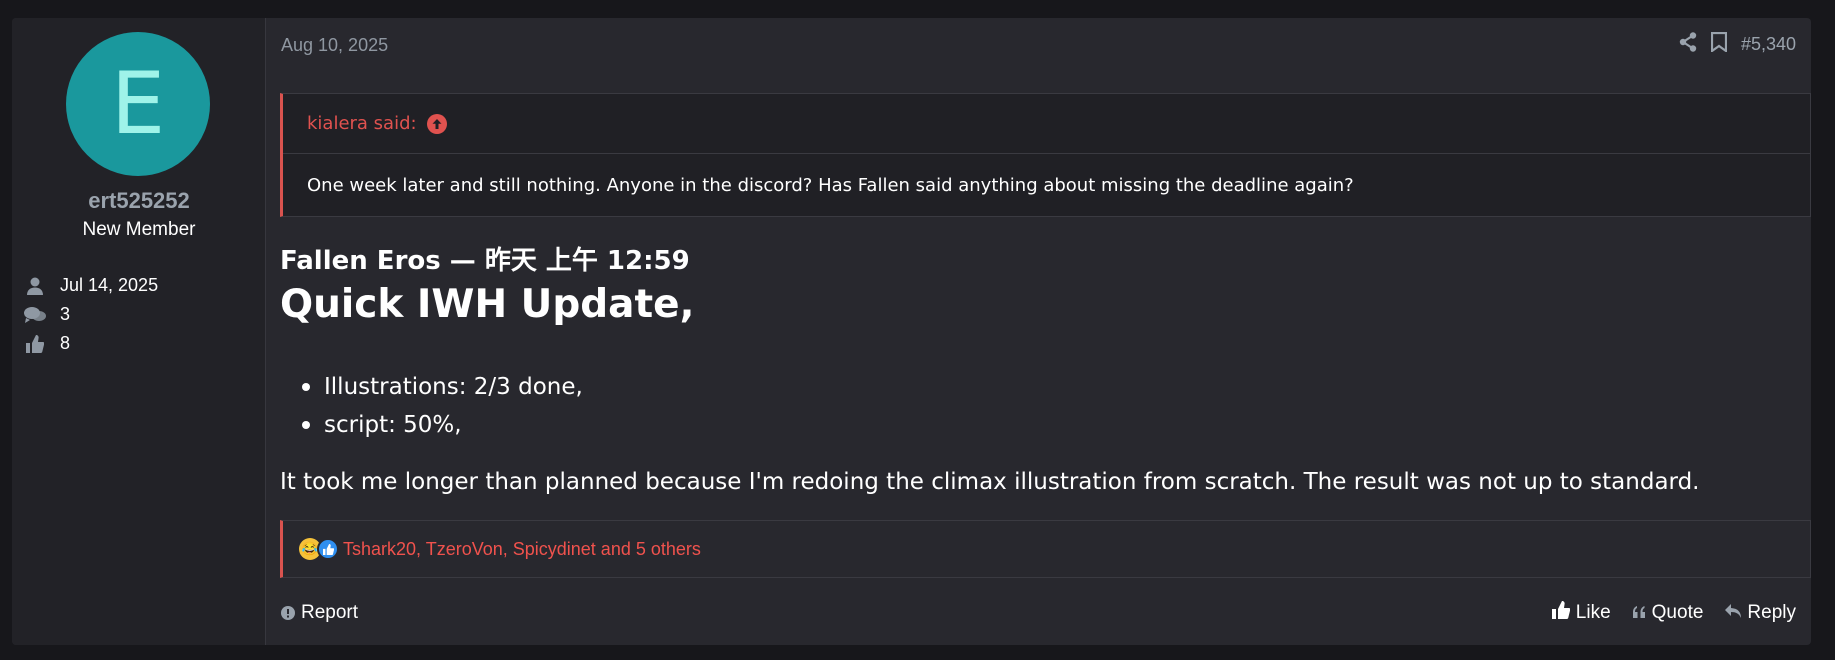 This screenshot has width=1835, height=660. What do you see at coordinates (1038, 613) in the screenshot?
I see `post-footer: Report Like Quote Reply` at bounding box center [1038, 613].